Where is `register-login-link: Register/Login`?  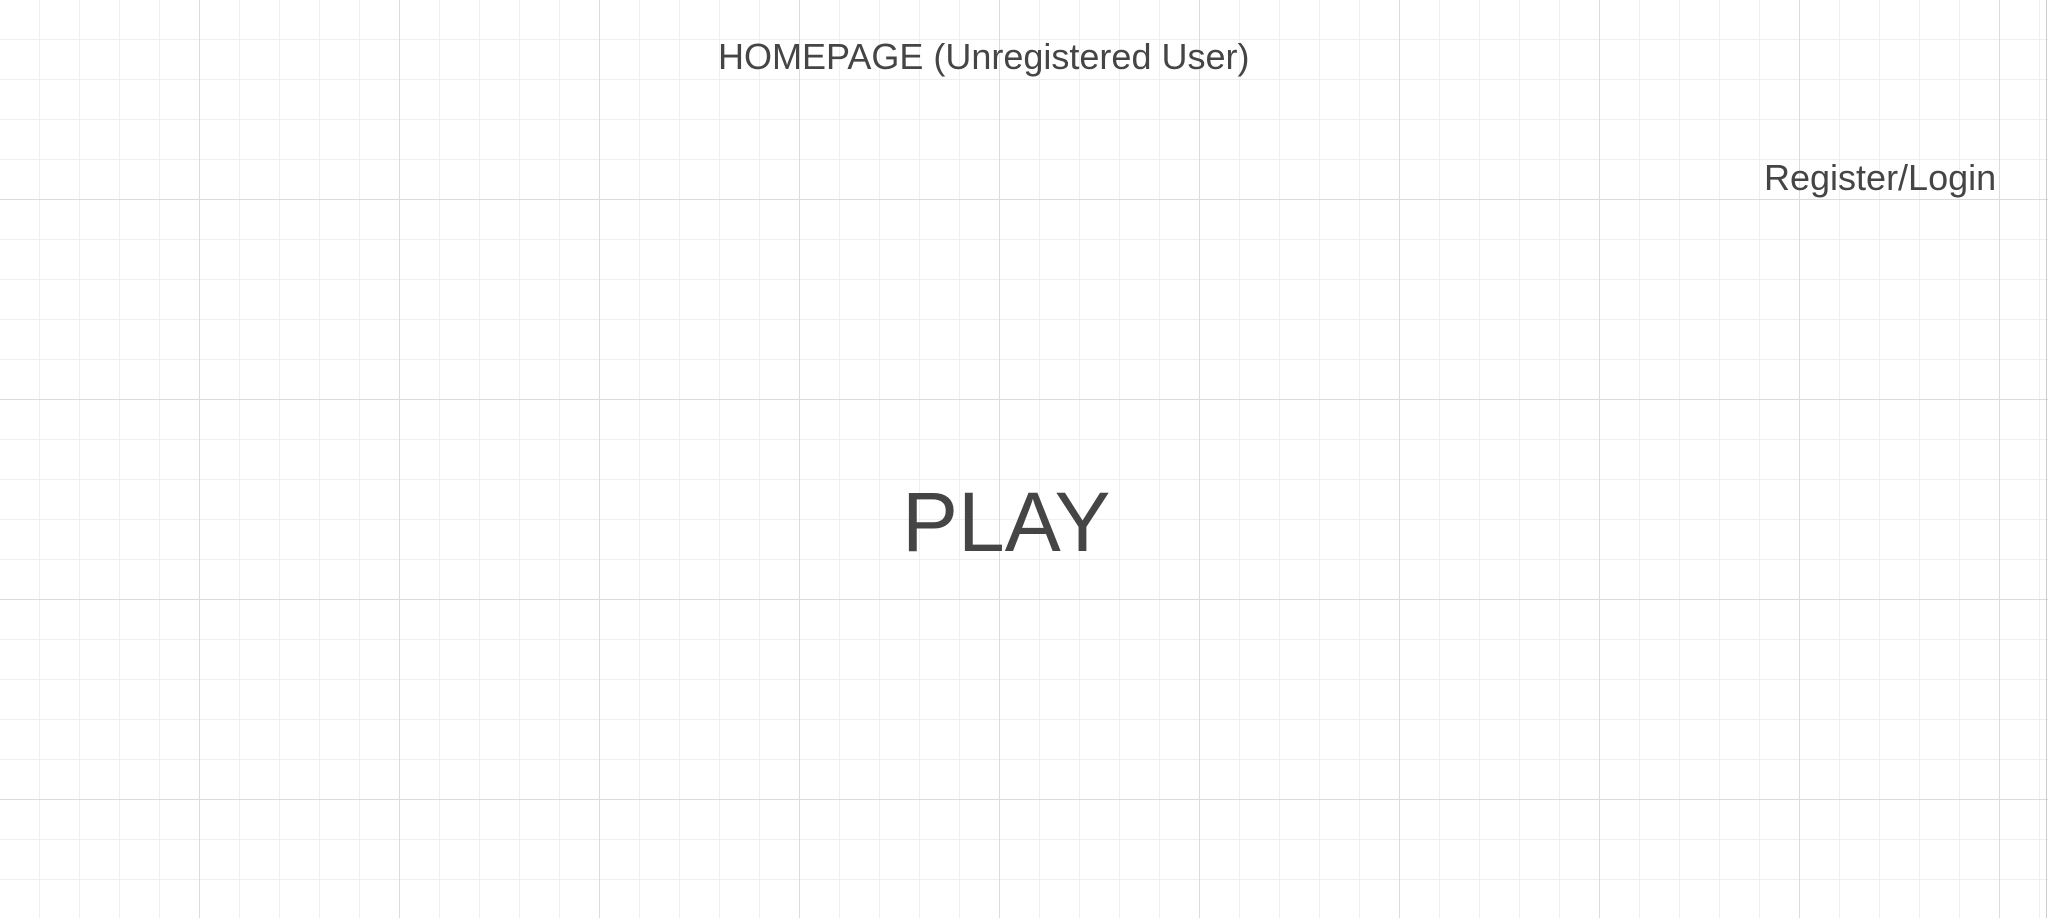
register-login-link: Register/Login is located at coordinates (1880, 178).